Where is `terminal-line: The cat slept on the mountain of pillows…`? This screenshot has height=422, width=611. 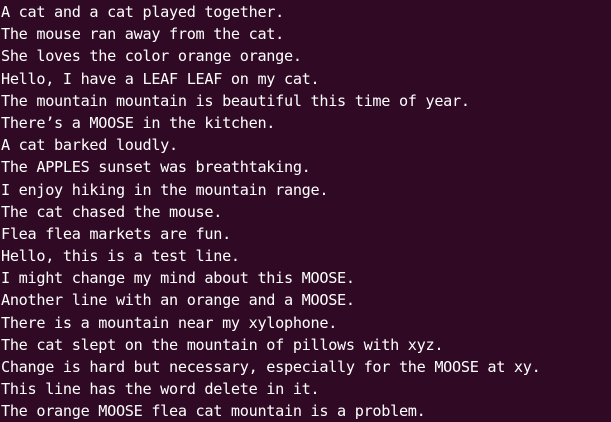
terminal-line: The cat slept on the mountain of pillows… is located at coordinates (222, 344).